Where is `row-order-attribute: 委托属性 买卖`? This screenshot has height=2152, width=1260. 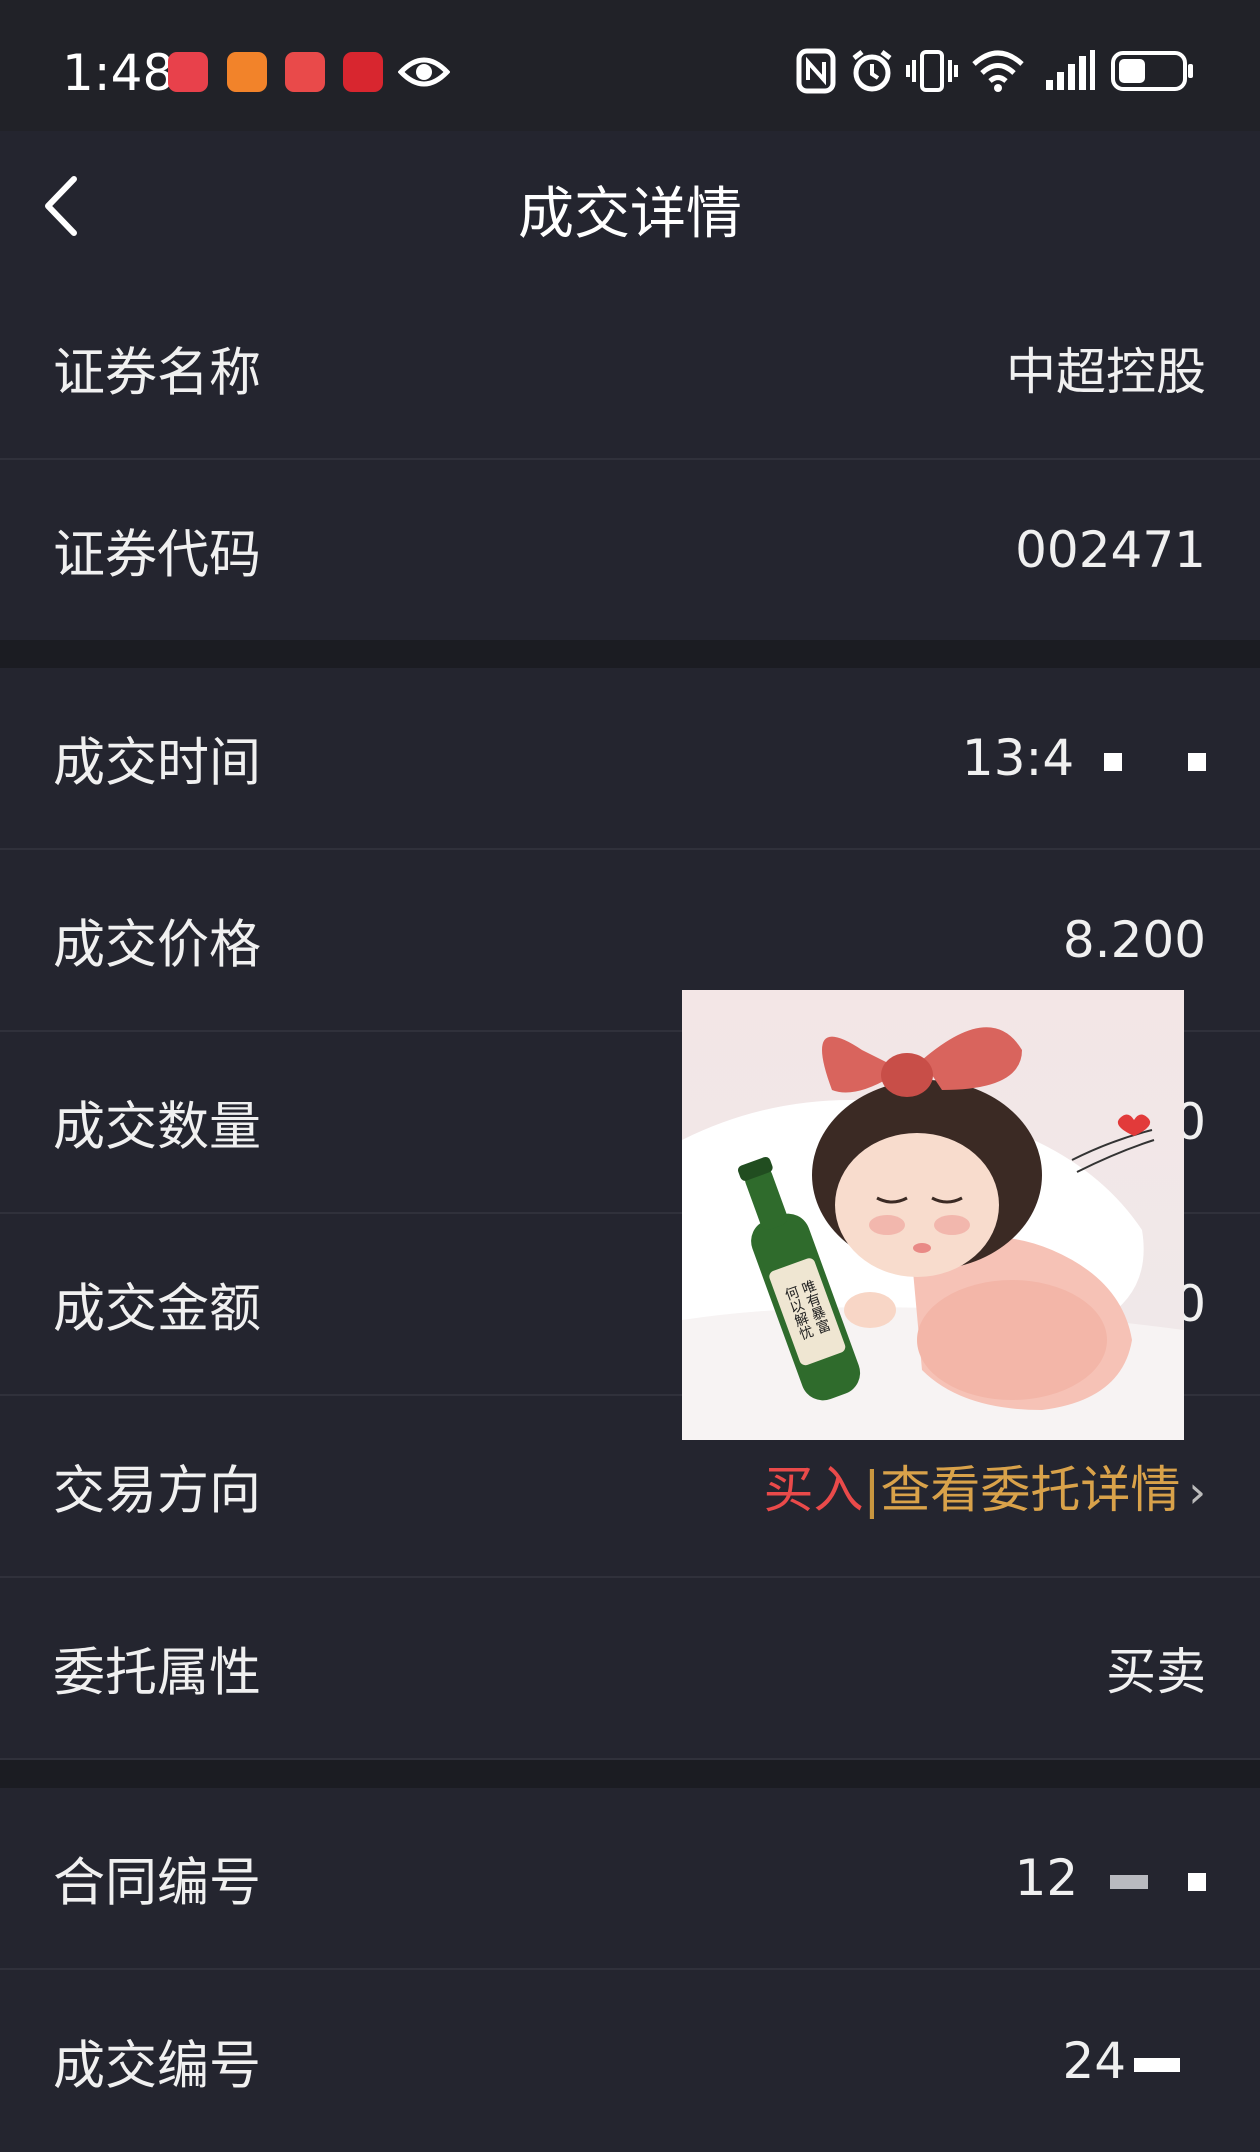 row-order-attribute: 委托属性 买卖 is located at coordinates (630, 1669).